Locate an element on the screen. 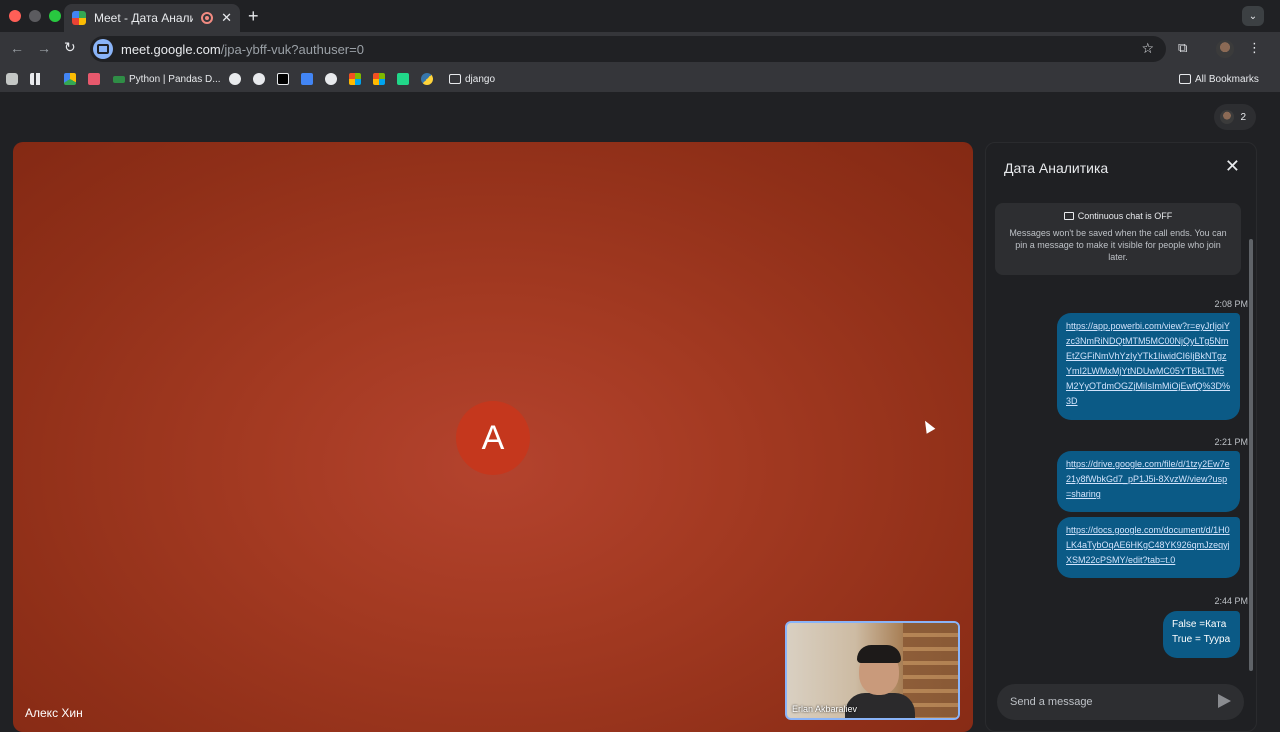 The height and width of the screenshot is (732, 1280). message-placeholder: Send a message is located at coordinates (1051, 702).